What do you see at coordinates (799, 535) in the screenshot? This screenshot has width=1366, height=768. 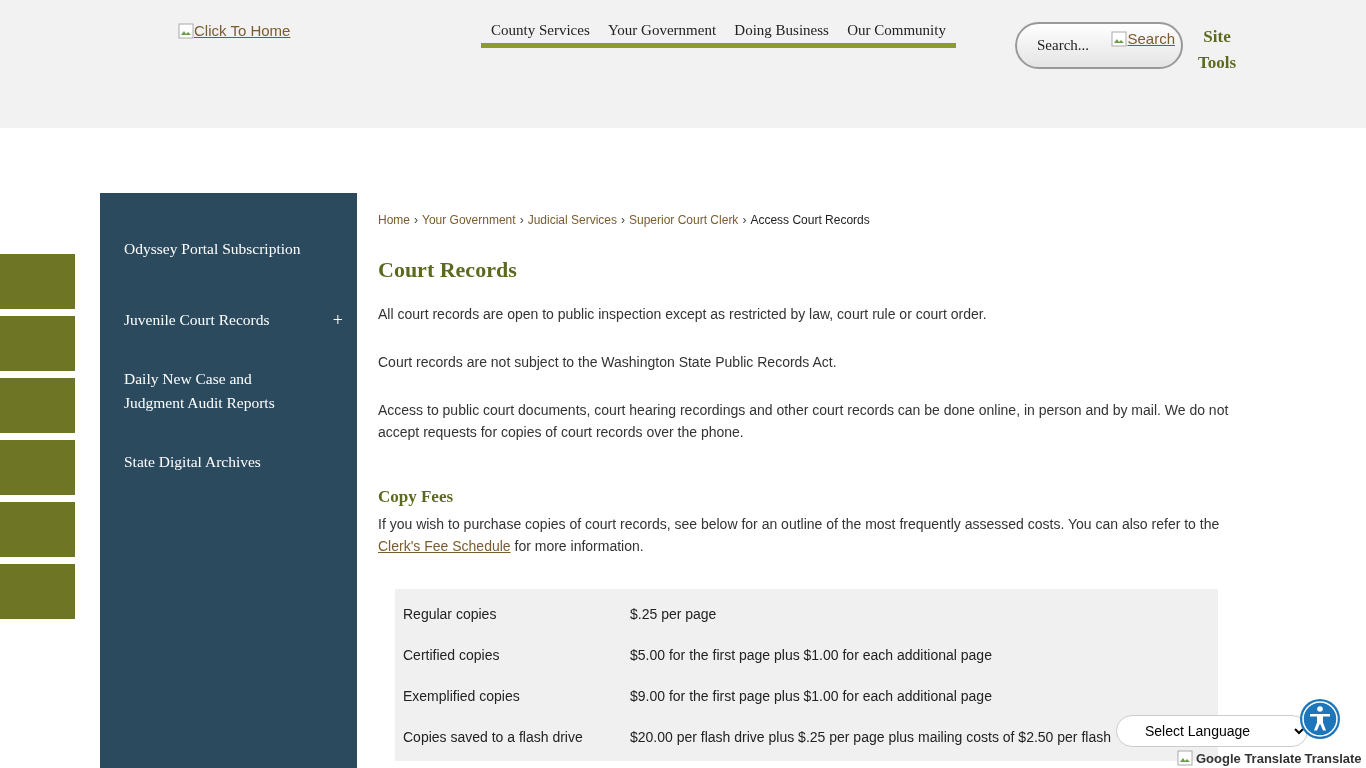 I see `paragraph: If you wish to purchase copies of court records, see below for an outline of the most frequently assessed costs. You can also refer to the Clerk's Fee Schedule for more information.` at bounding box center [799, 535].